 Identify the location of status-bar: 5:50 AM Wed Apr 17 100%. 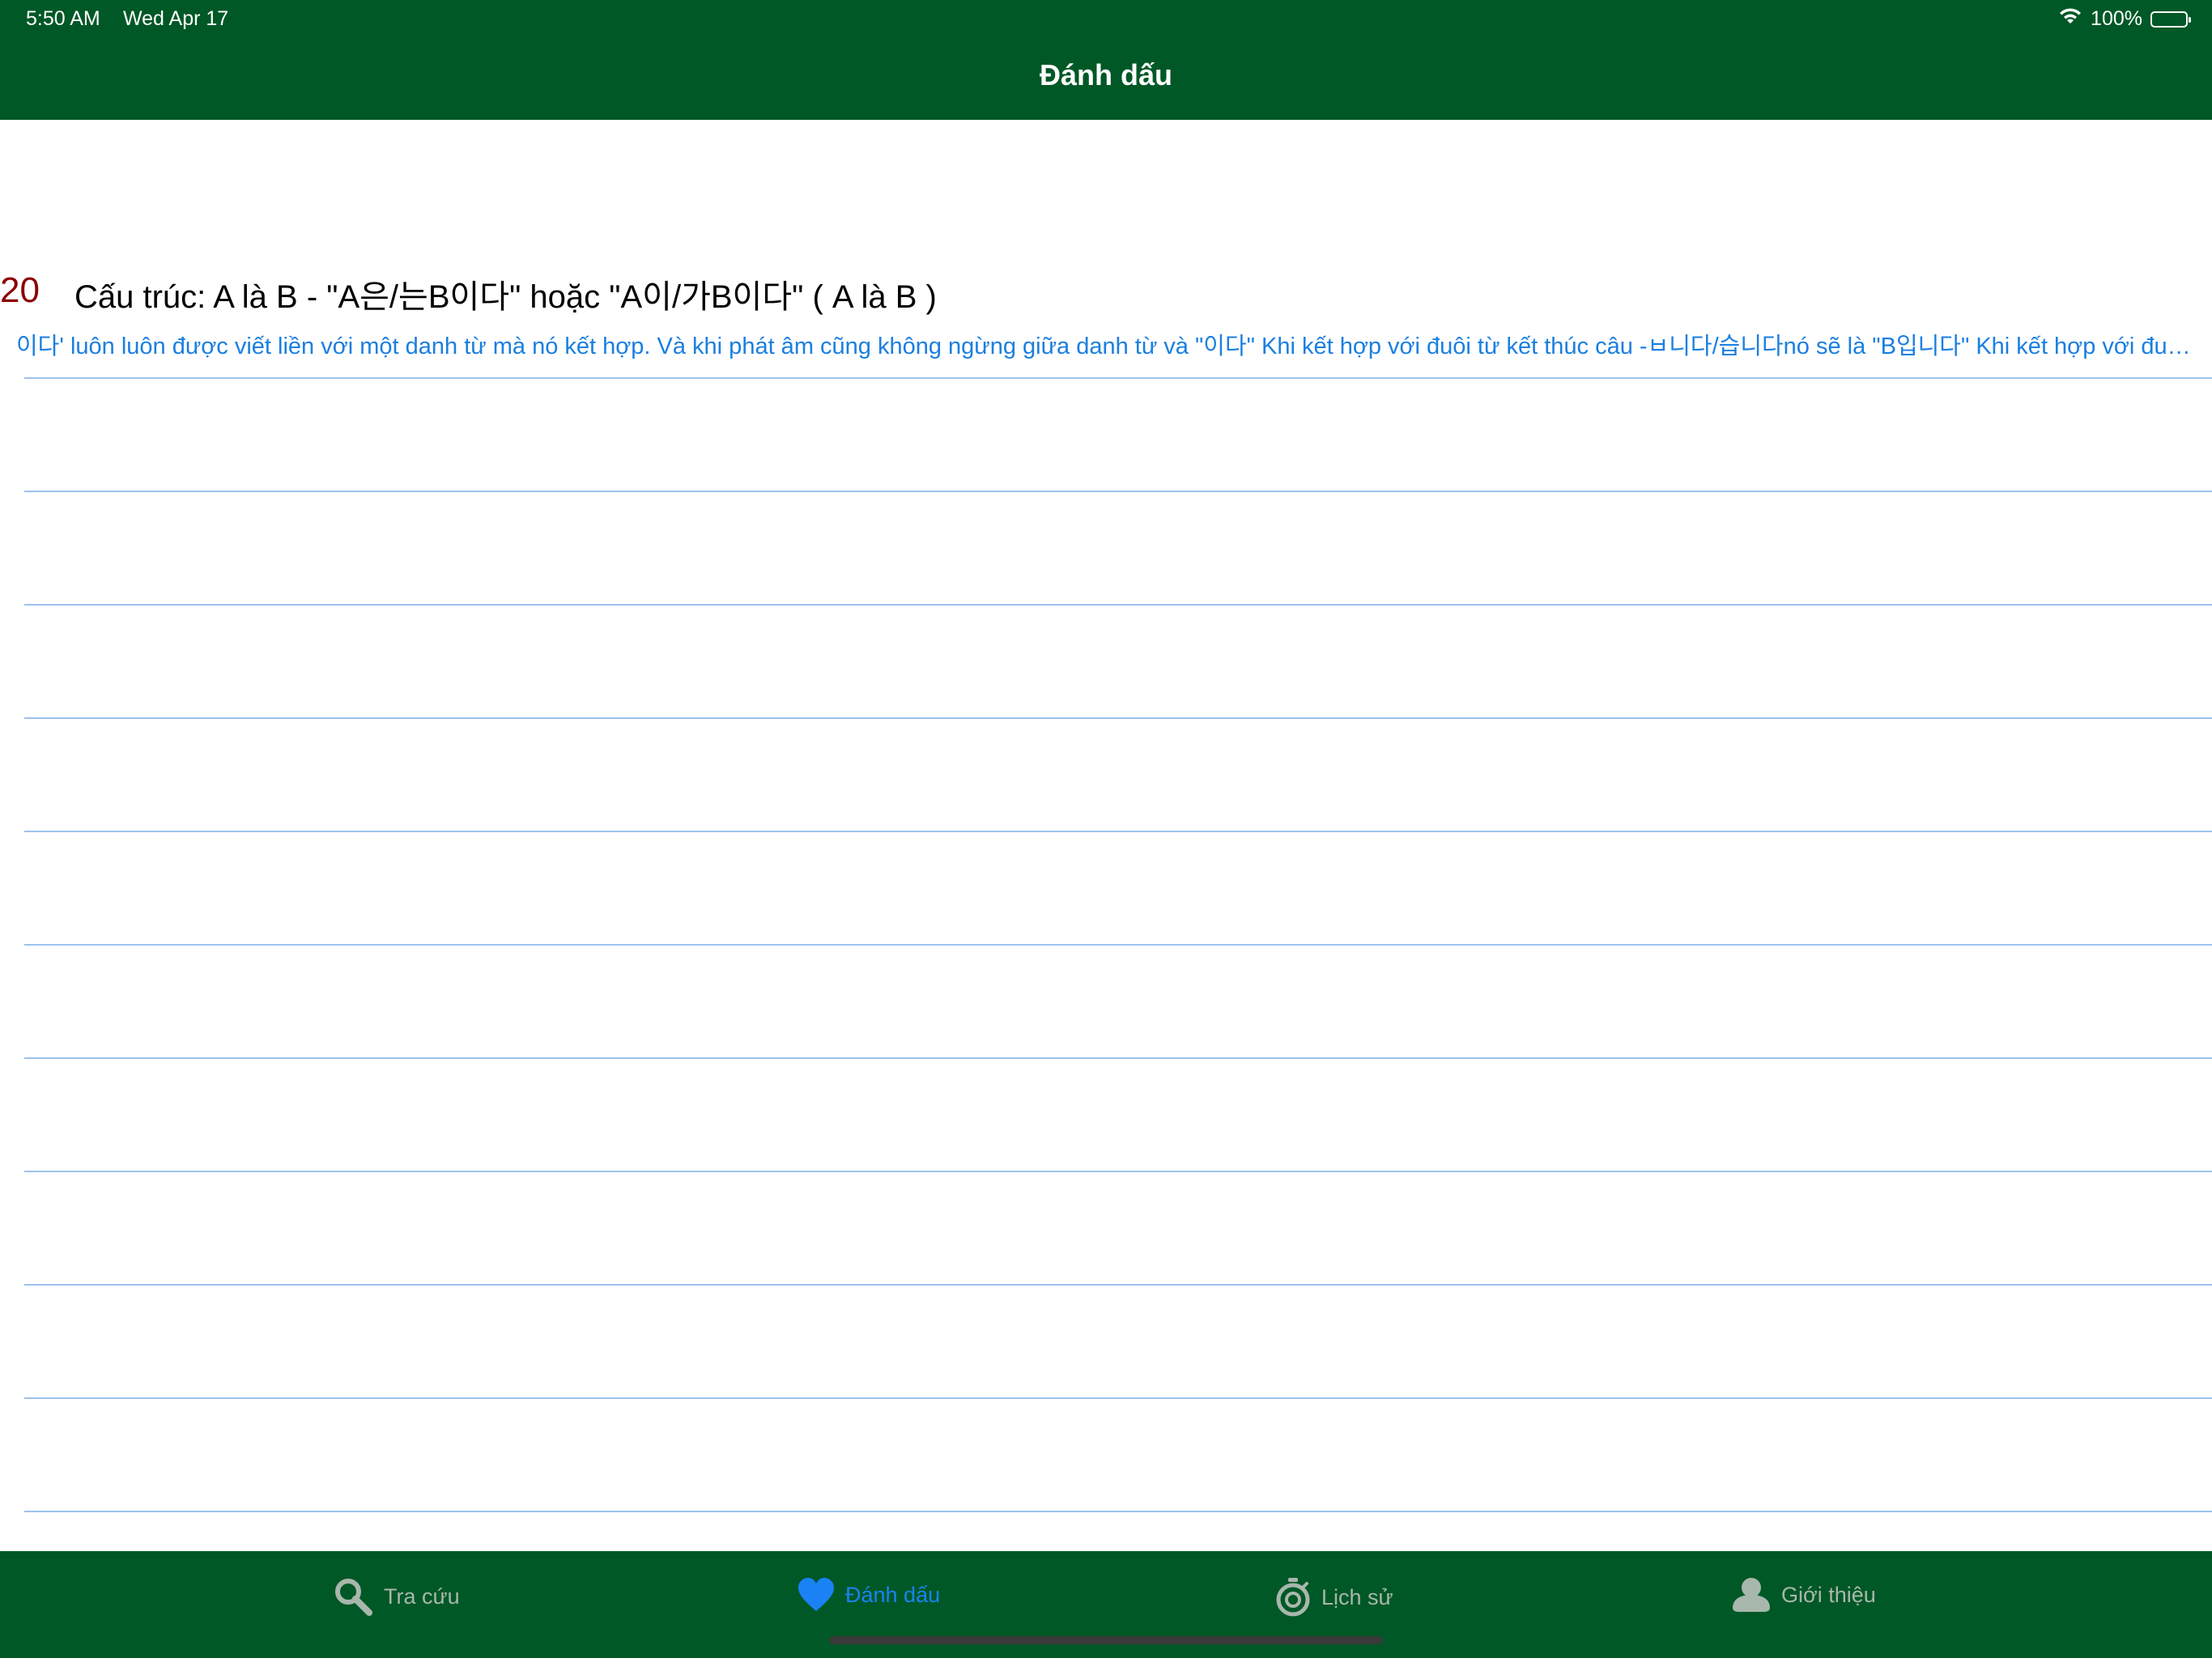
(1106, 19).